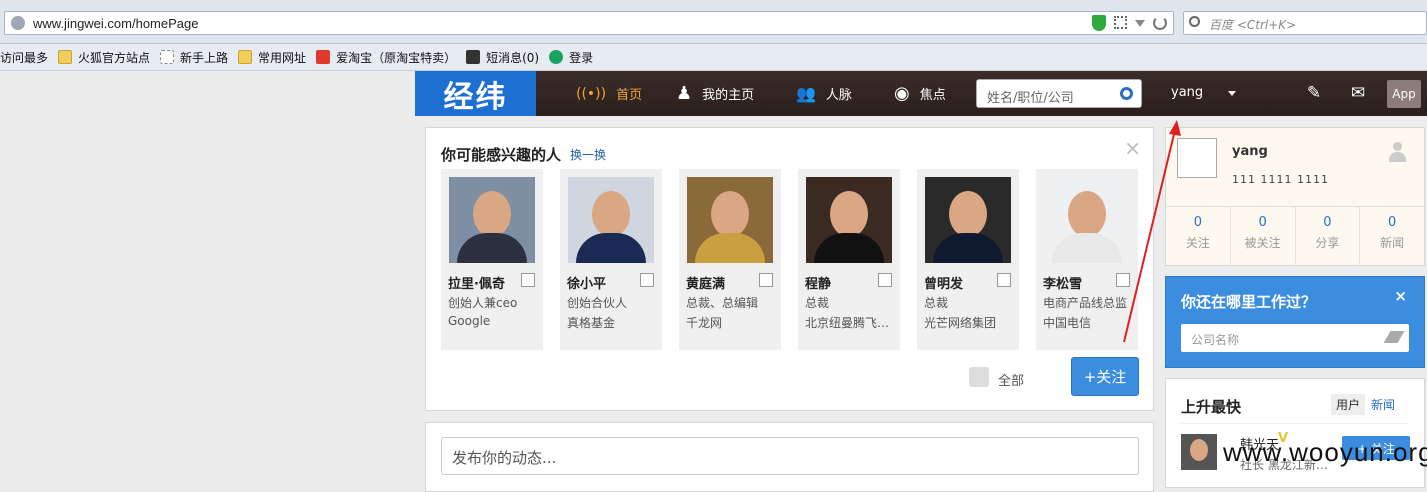 The image size is (1427, 492). What do you see at coordinates (806, 93) in the screenshot?
I see `people-icon: 👥` at bounding box center [806, 93].